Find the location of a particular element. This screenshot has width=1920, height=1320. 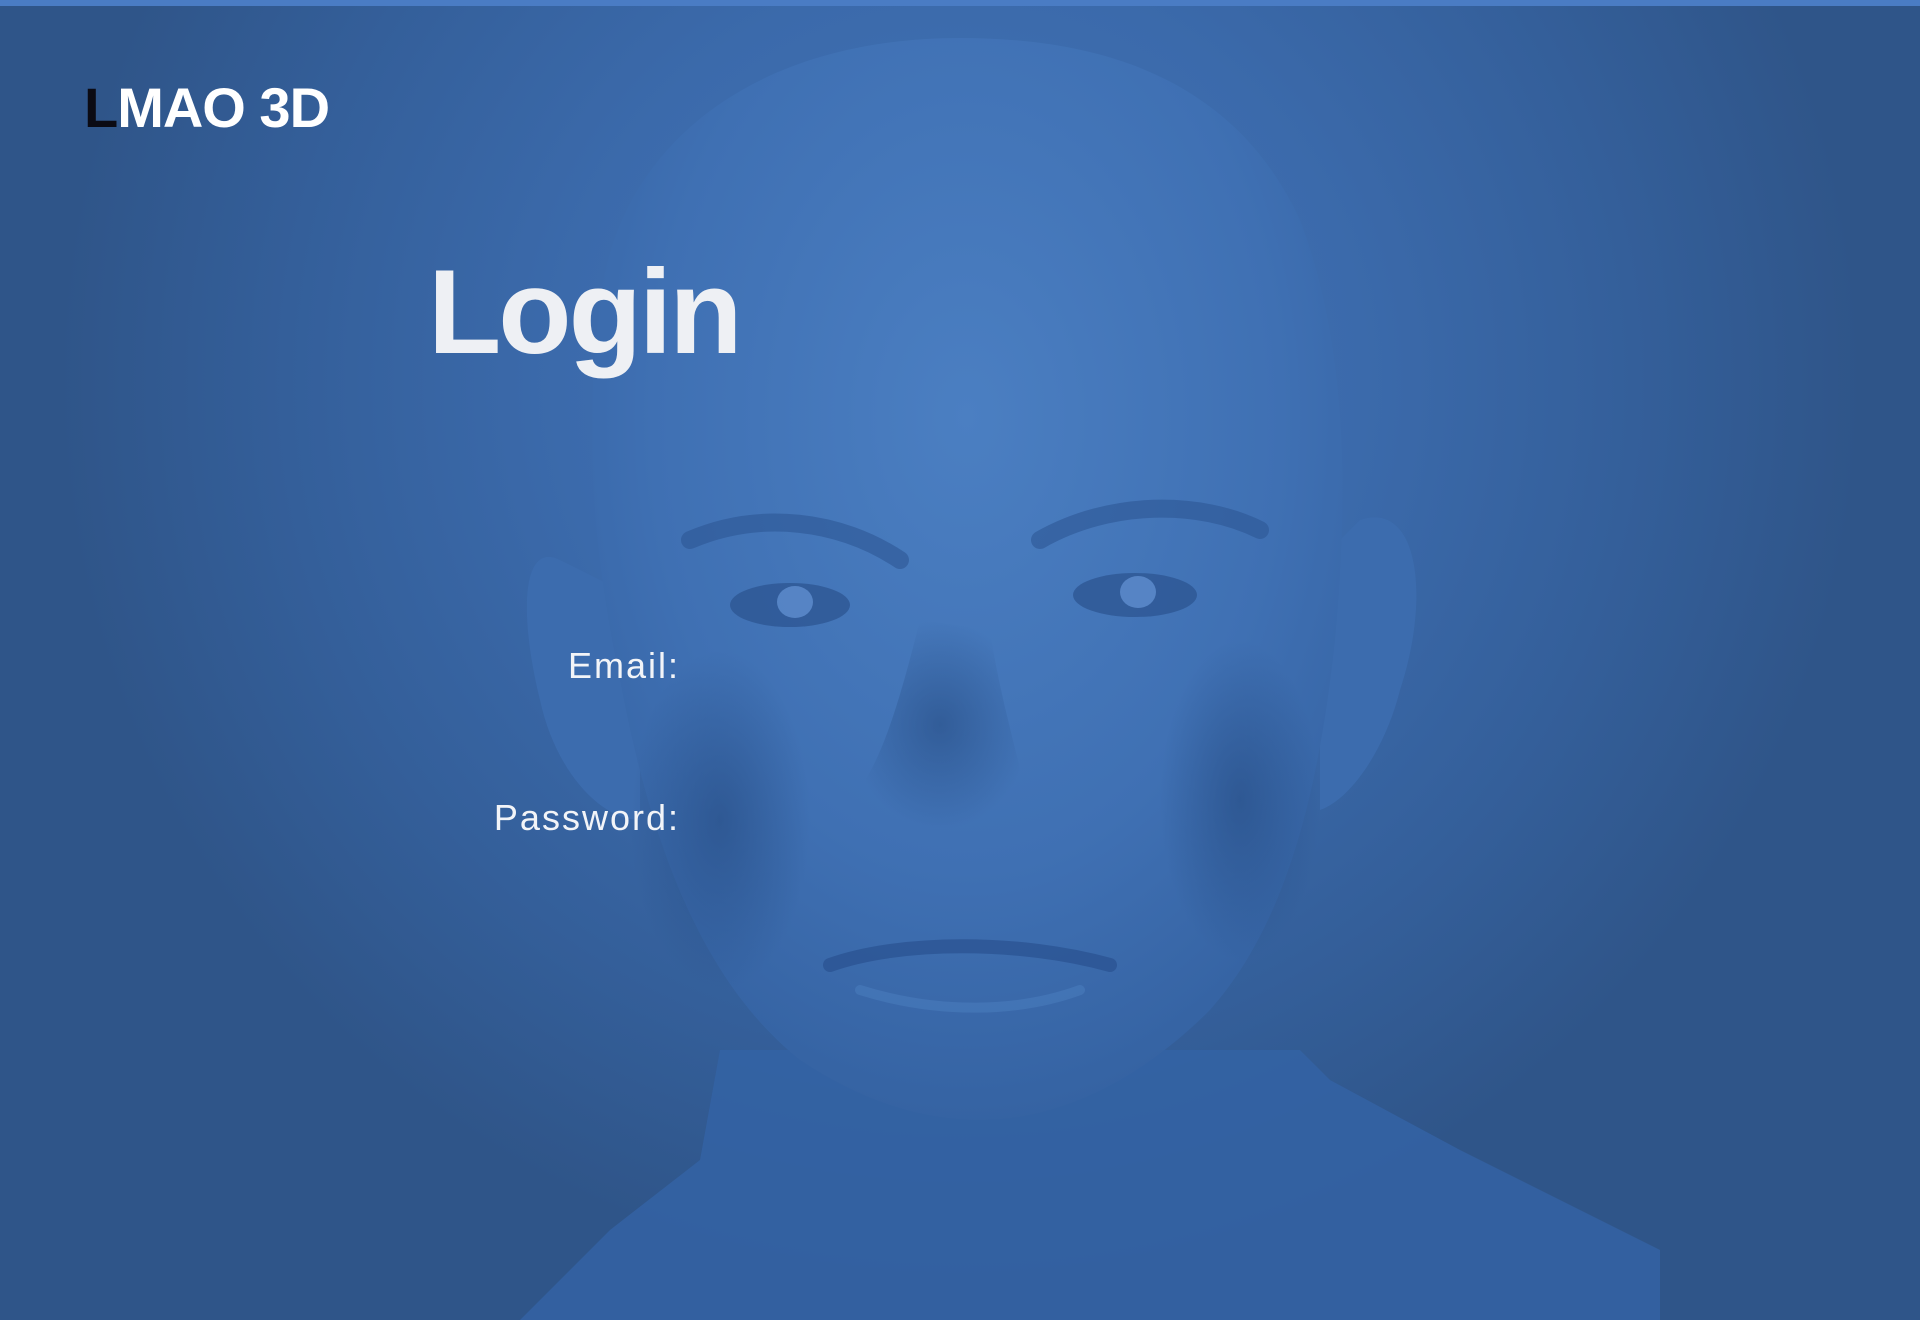

logo-text: MAO 3D is located at coordinates (223, 107).